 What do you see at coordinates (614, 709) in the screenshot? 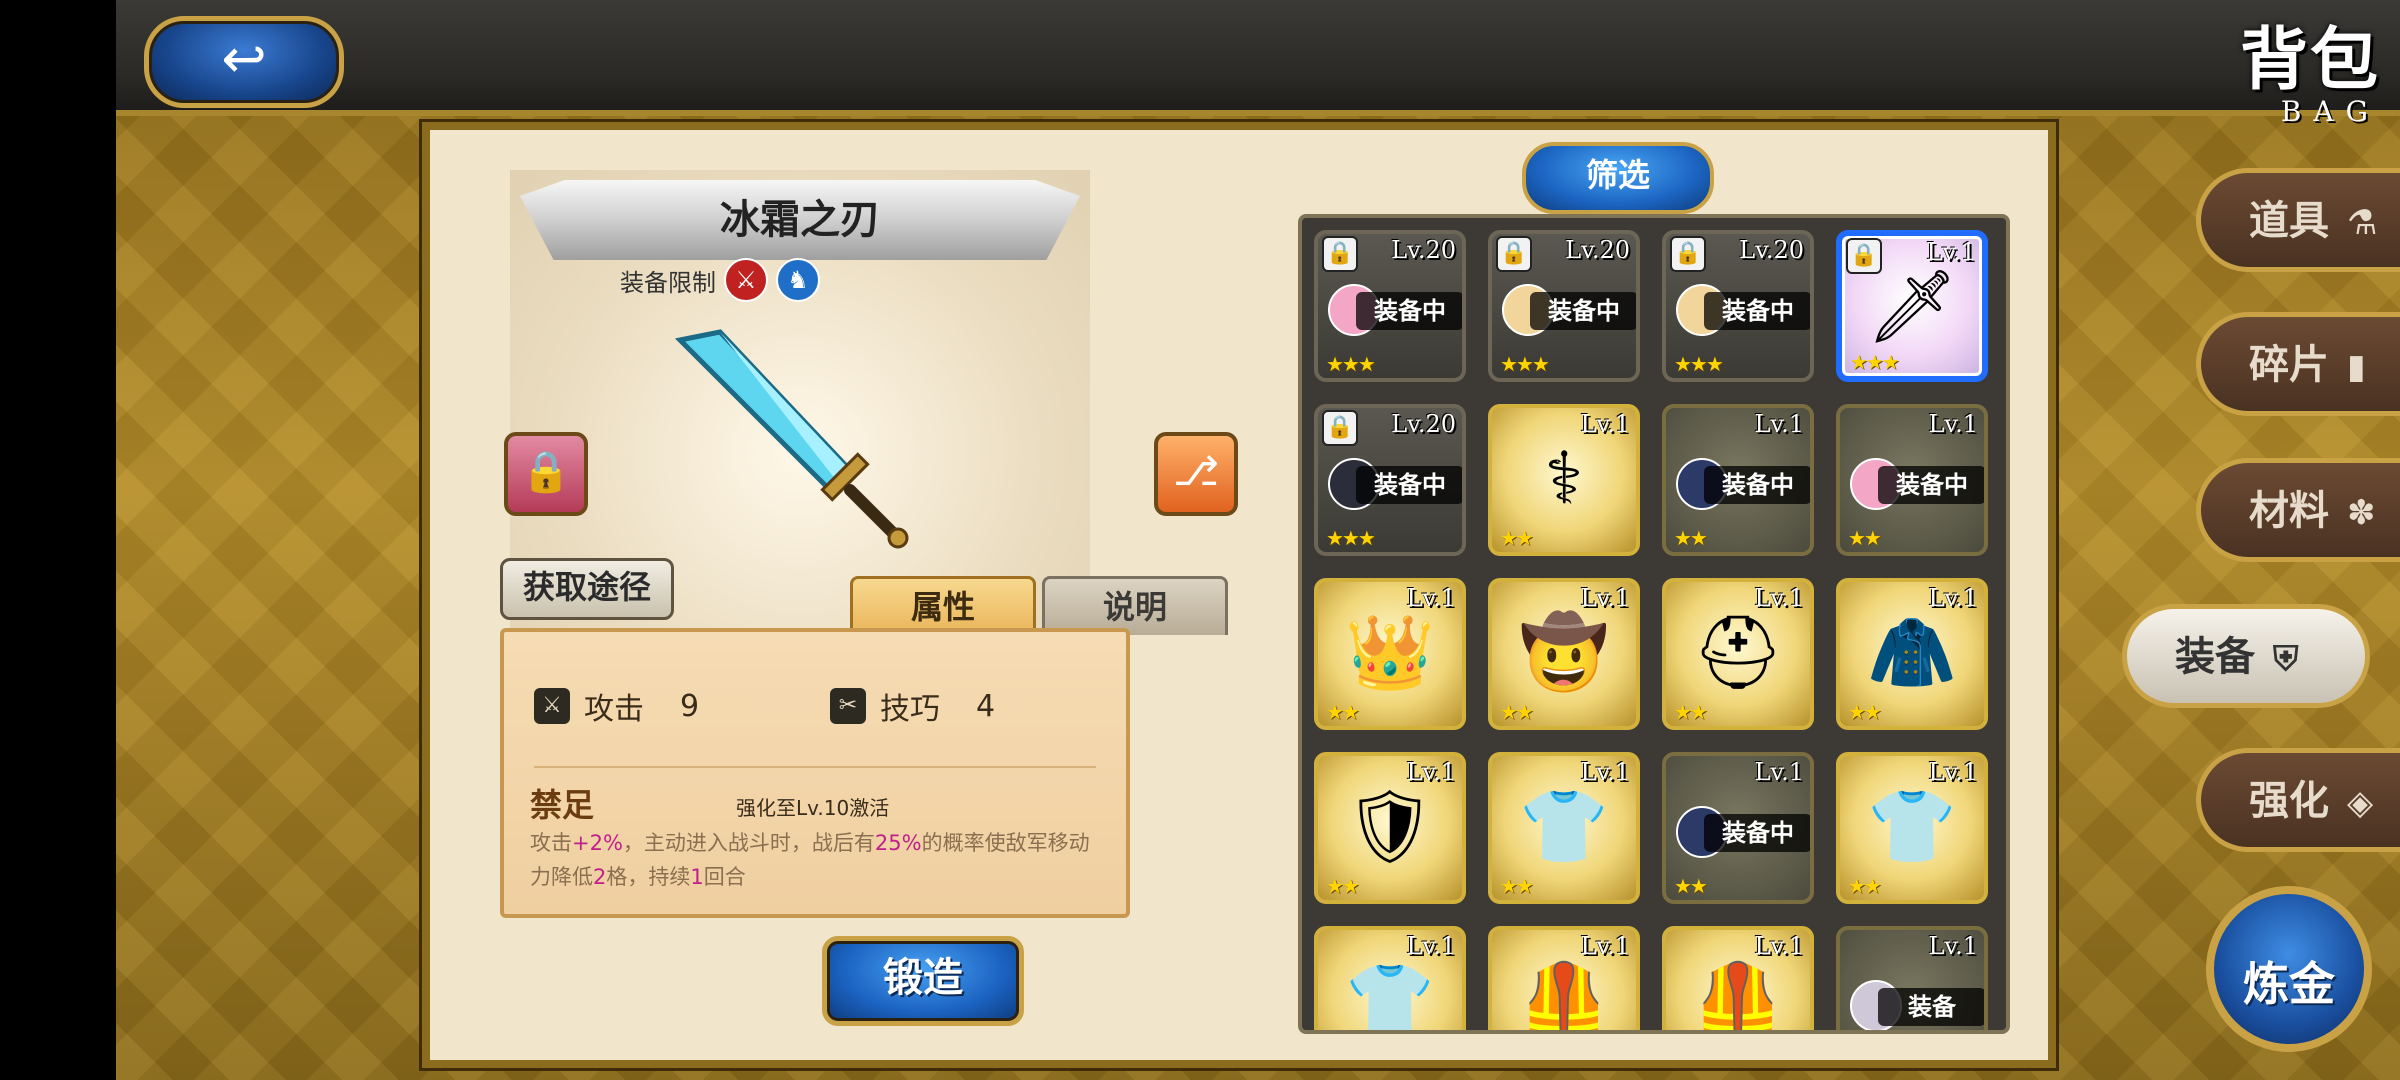
I see `stat-attack-label: 攻击` at bounding box center [614, 709].